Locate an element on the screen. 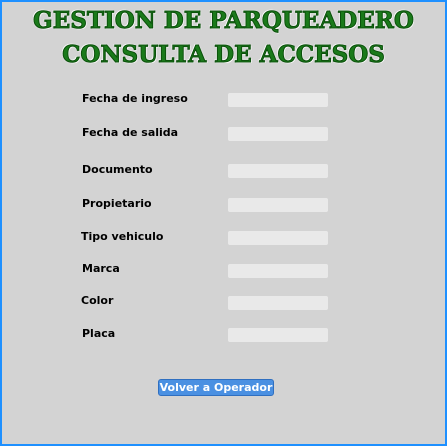 The image size is (447, 446). fecha-salida-label: Fecha de salida is located at coordinates (130, 132).